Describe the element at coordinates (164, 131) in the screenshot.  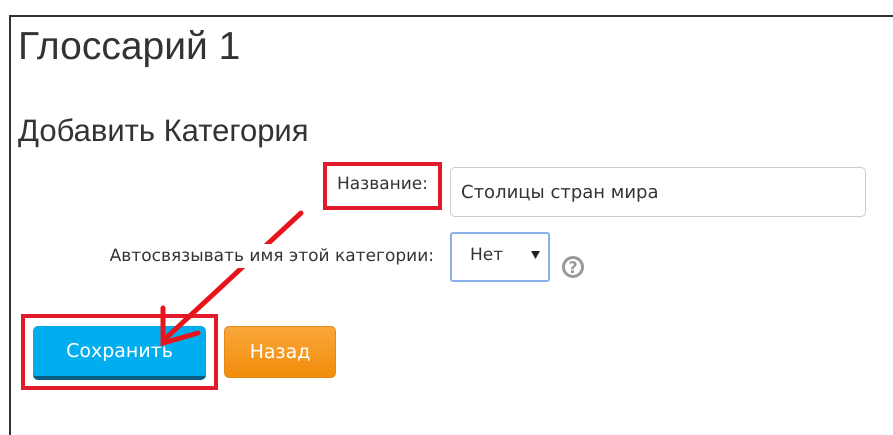
I see `form-title: Добавить Категория` at that location.